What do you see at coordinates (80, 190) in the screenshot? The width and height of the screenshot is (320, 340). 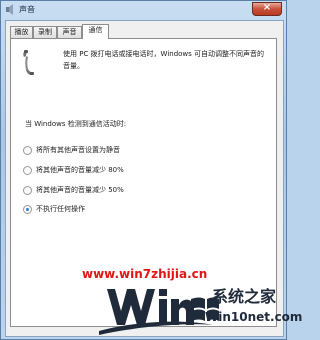 I see `option-label: 将其他声音的音量减少 50%` at bounding box center [80, 190].